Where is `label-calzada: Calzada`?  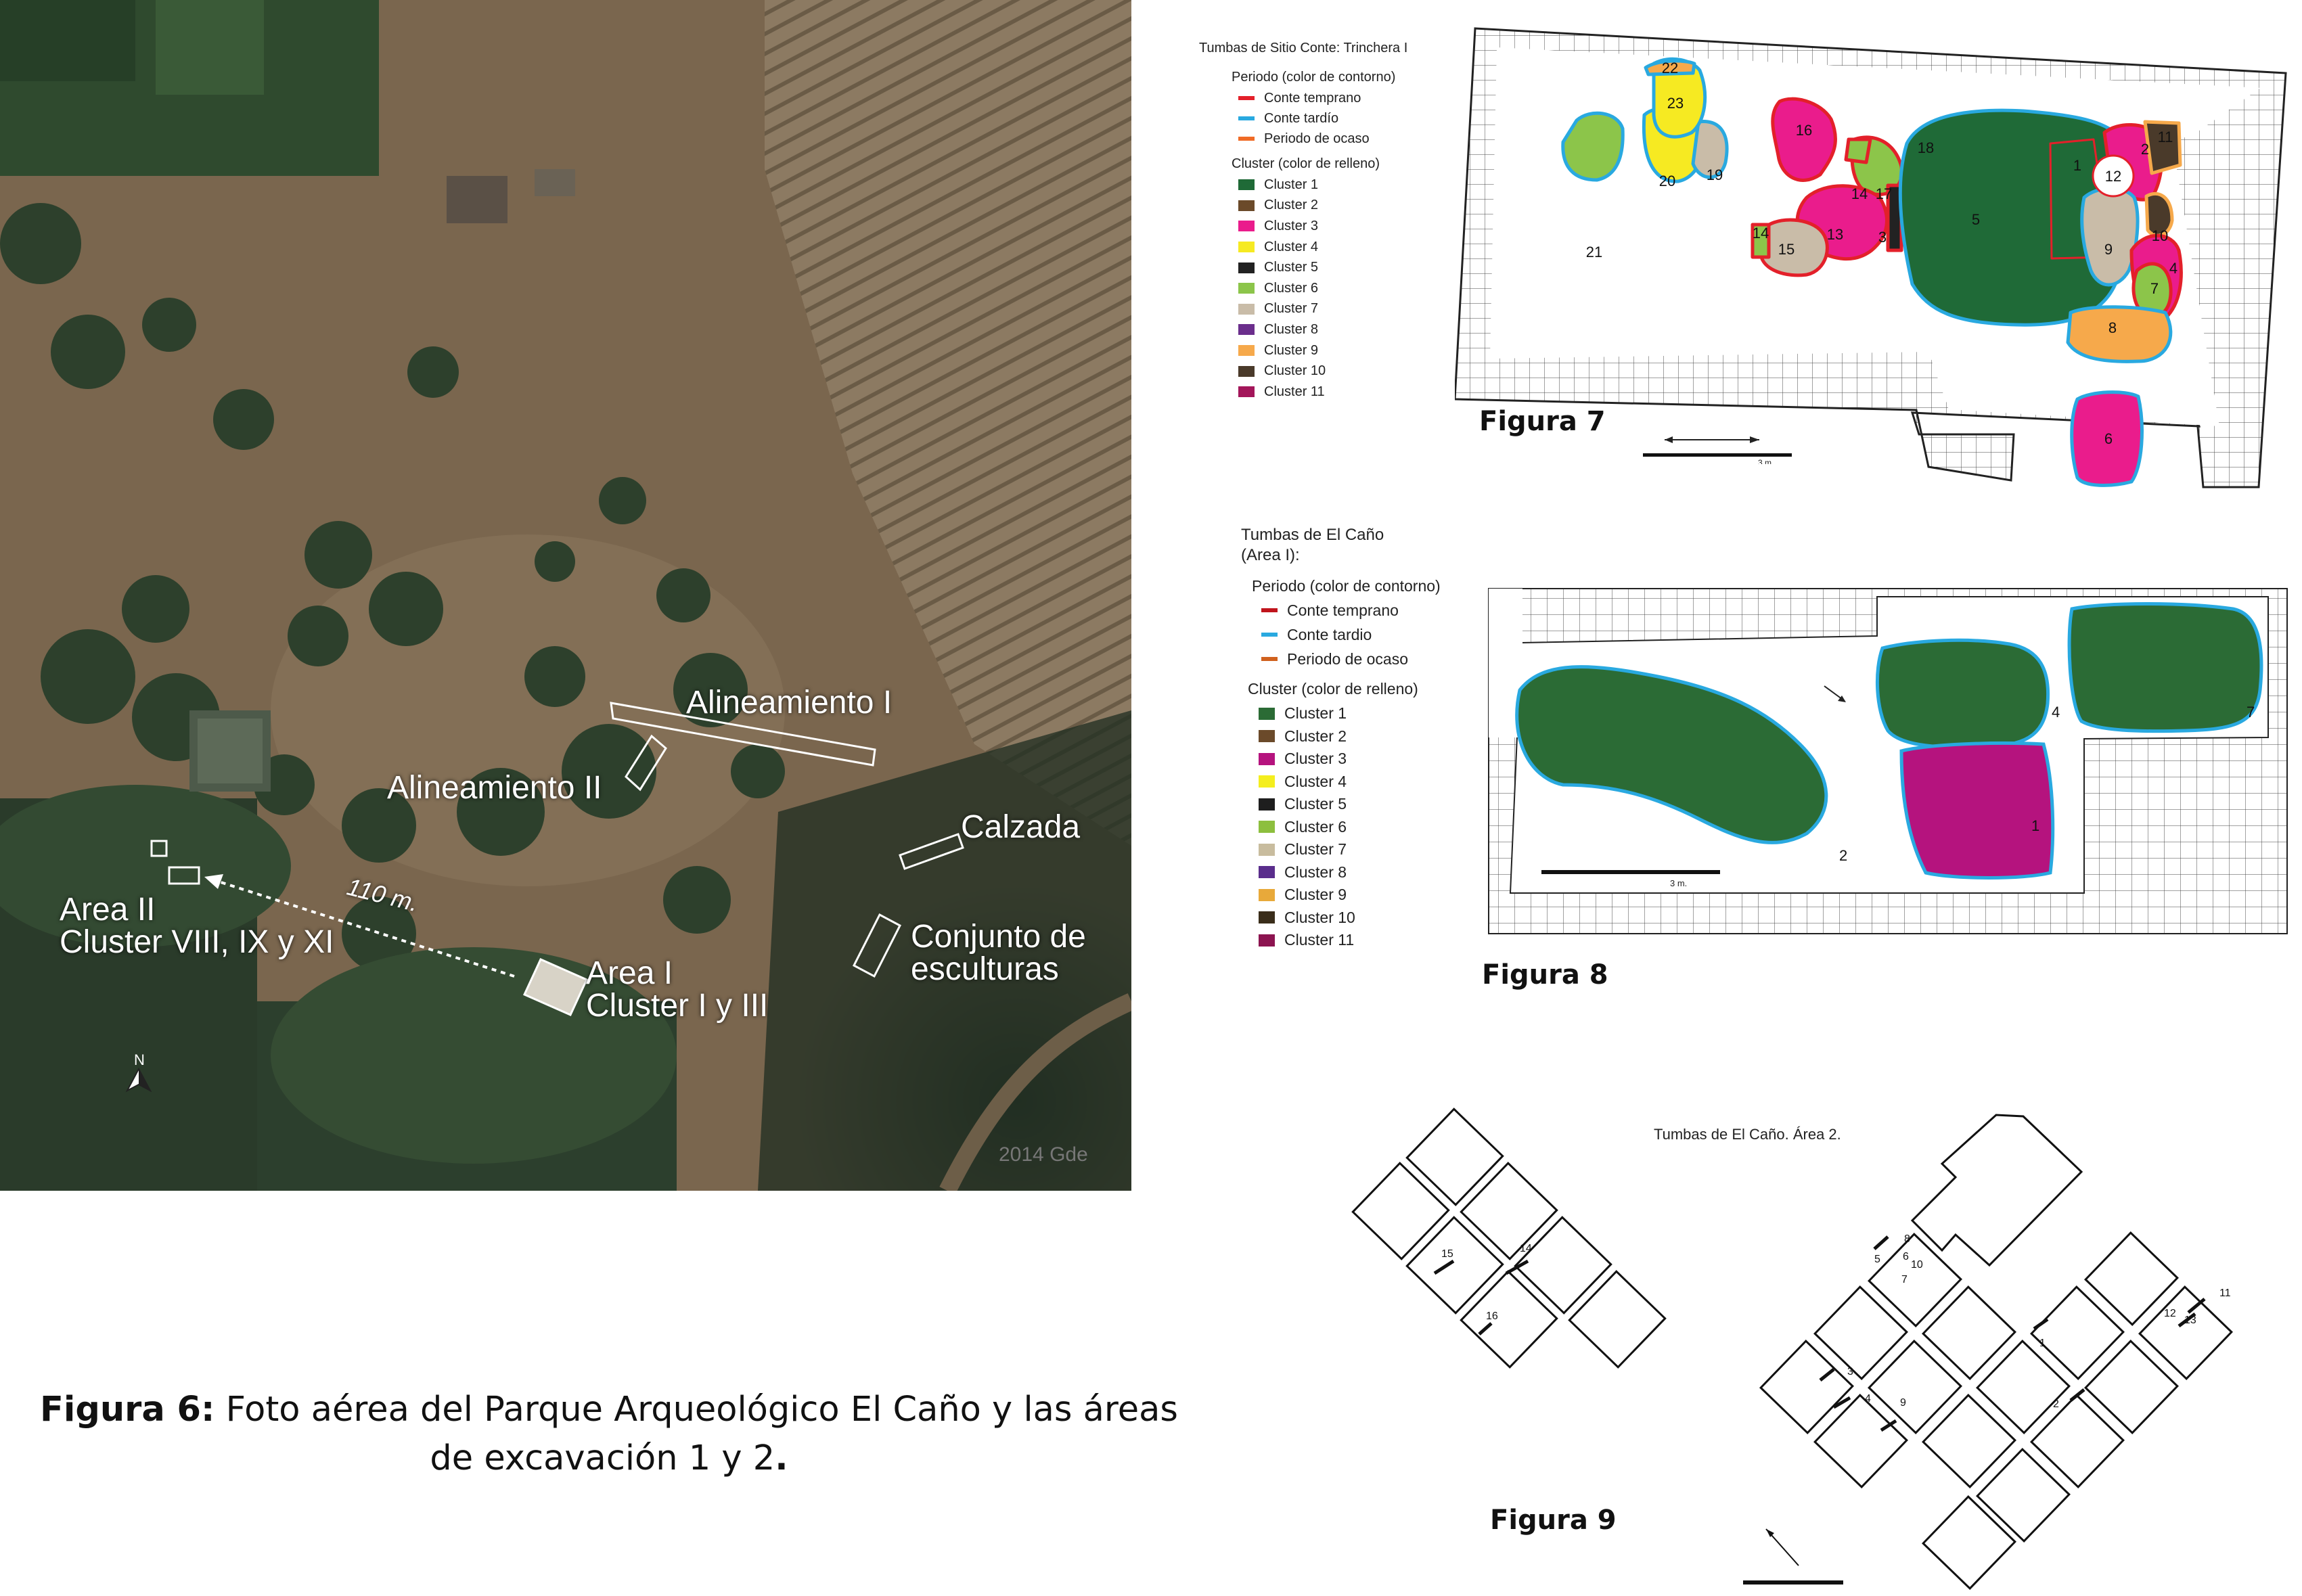 label-calzada: Calzada is located at coordinates (1021, 827).